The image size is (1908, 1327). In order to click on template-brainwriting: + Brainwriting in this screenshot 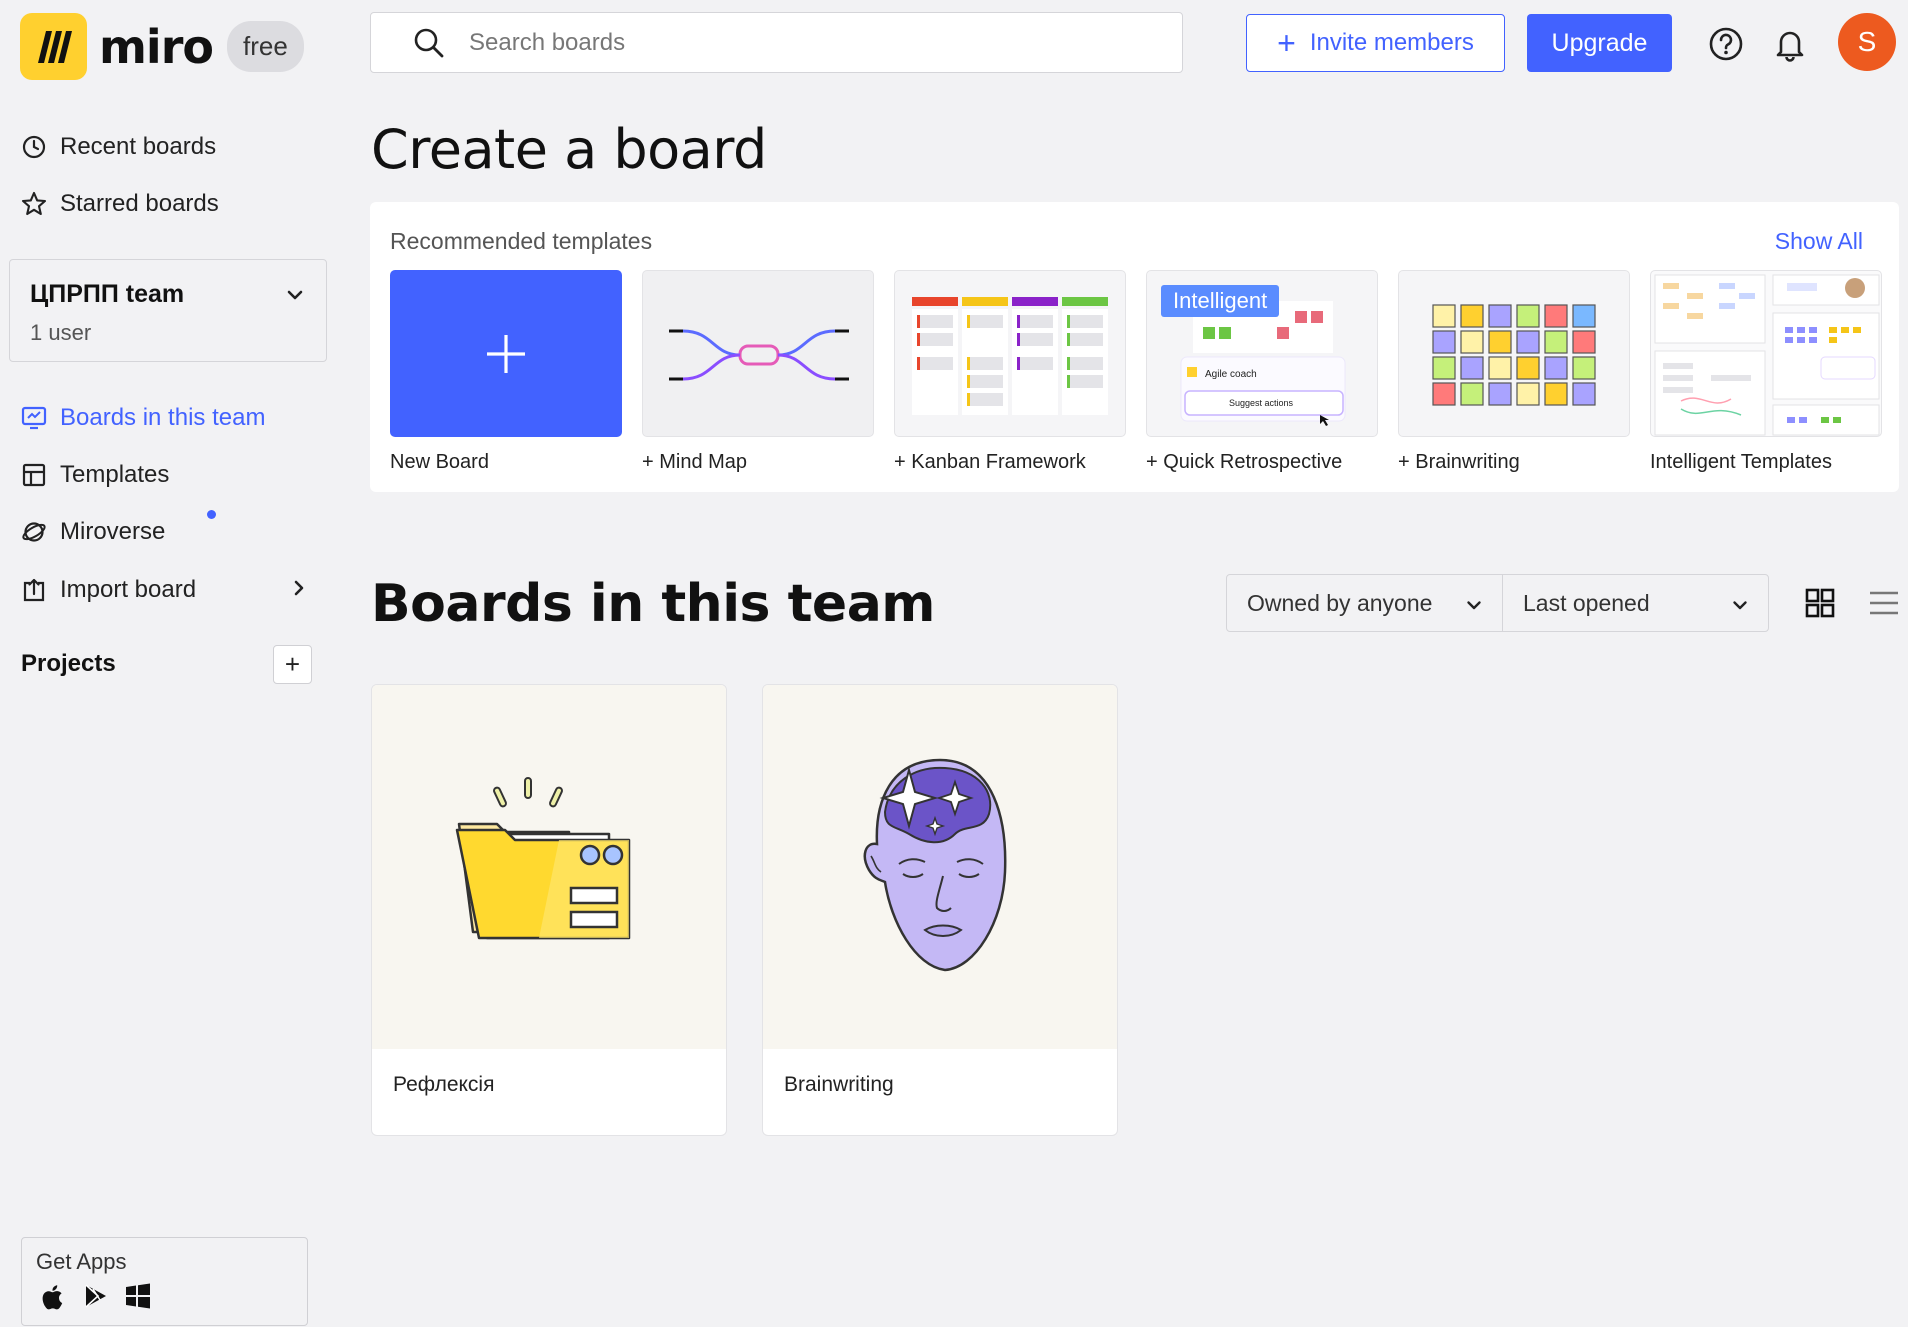, I will do `click(1514, 372)`.